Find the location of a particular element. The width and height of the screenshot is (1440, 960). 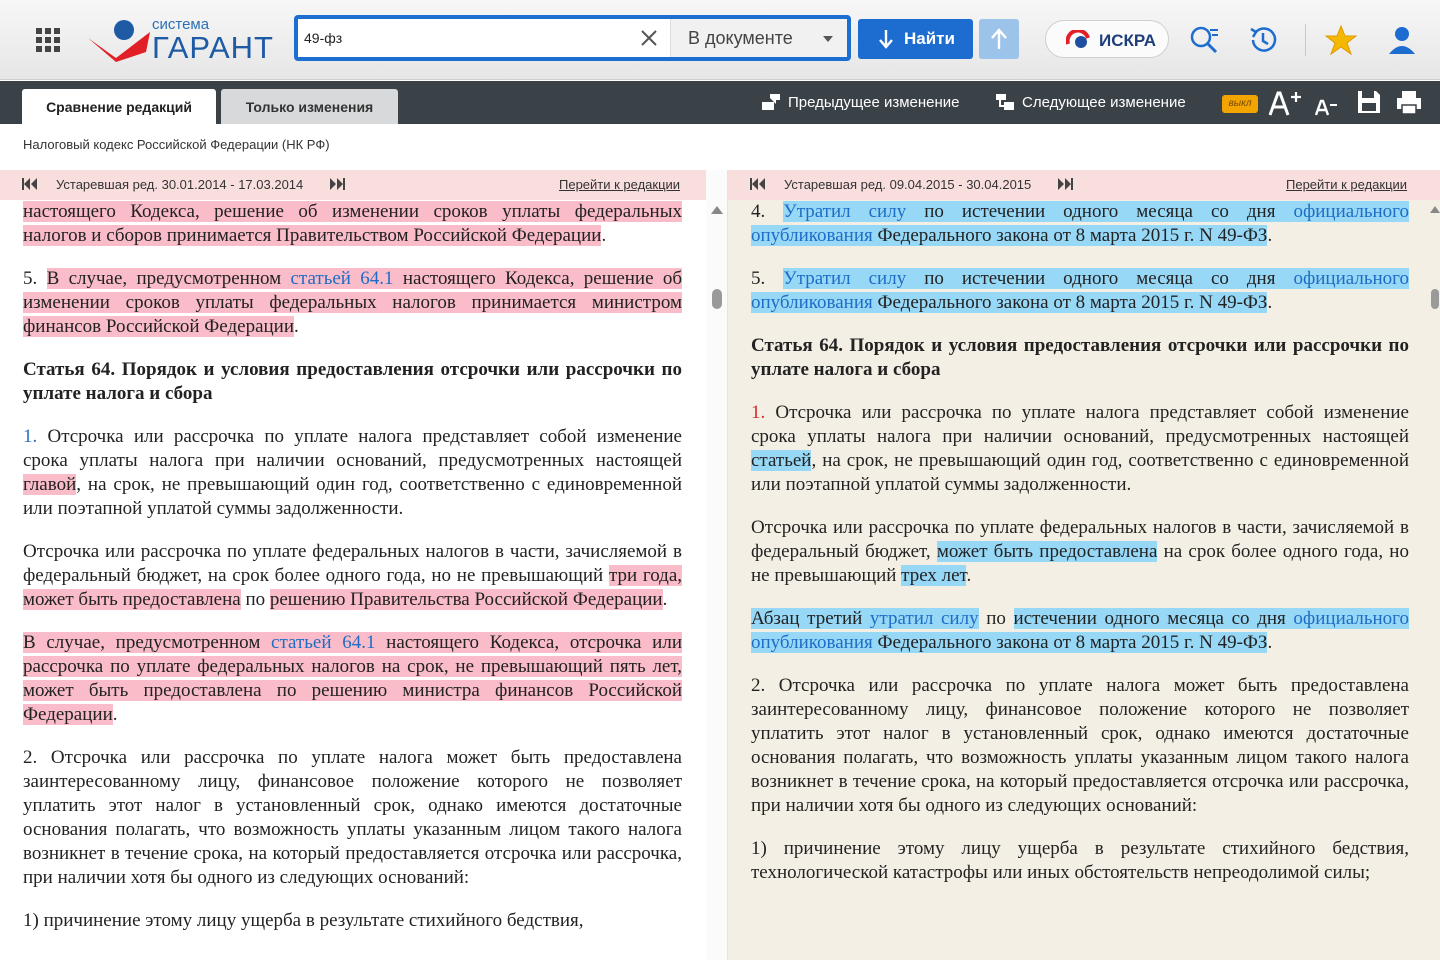

right-edition-label: Устаревшая ред. 09.04.2015 - 30.04.2015 is located at coordinates (908, 184).